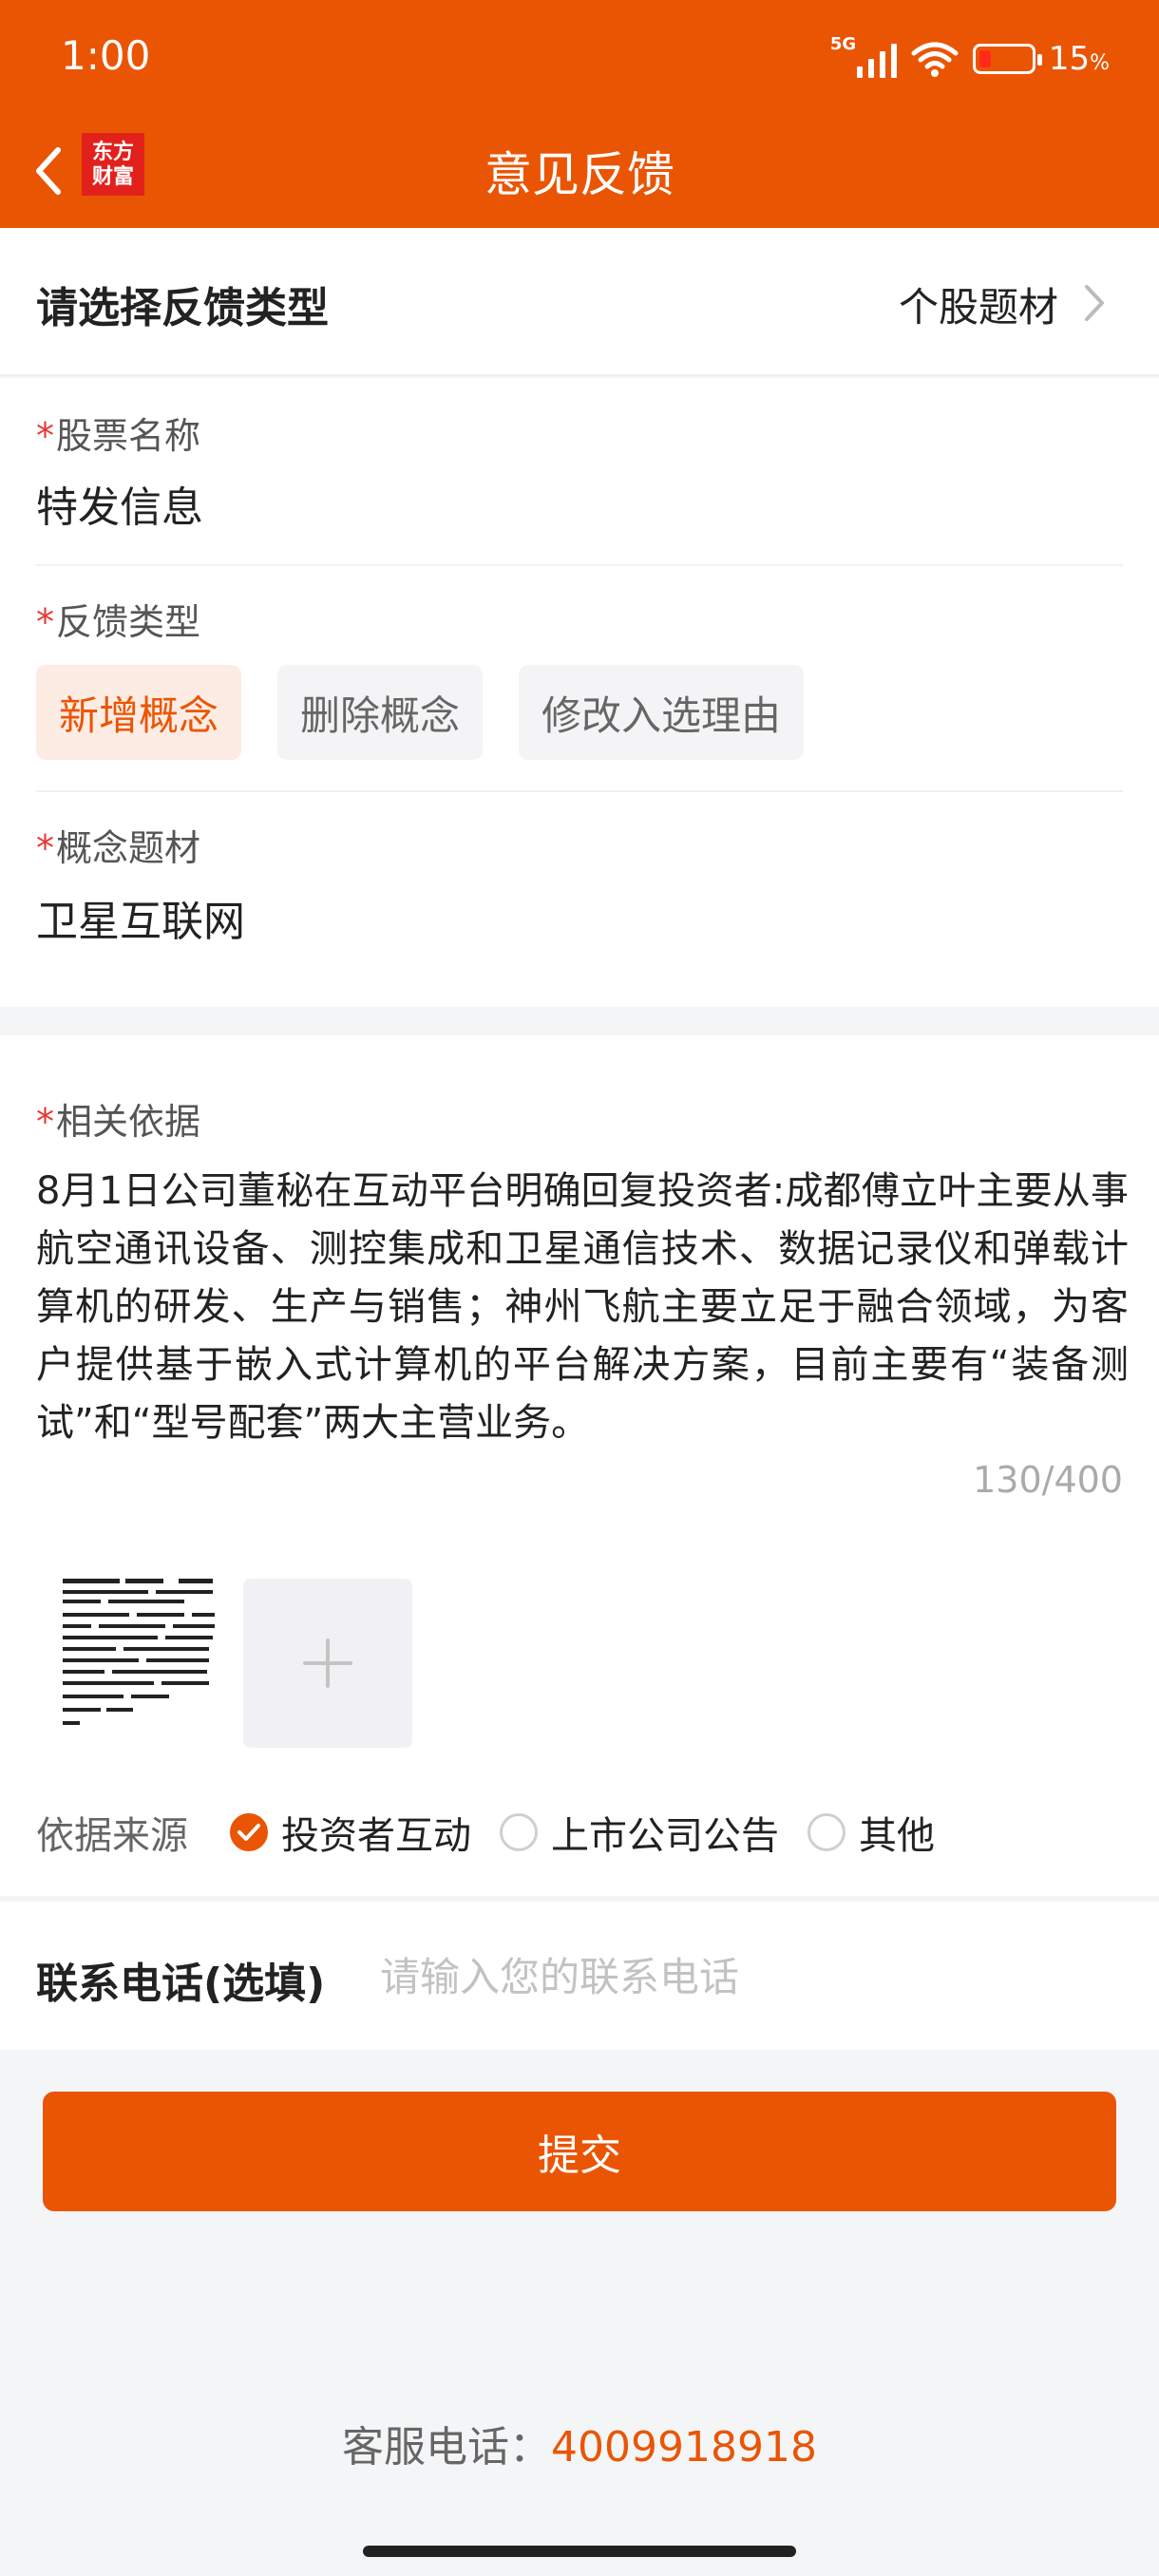  I want to click on service-label: 客服电话：, so click(447, 2447).